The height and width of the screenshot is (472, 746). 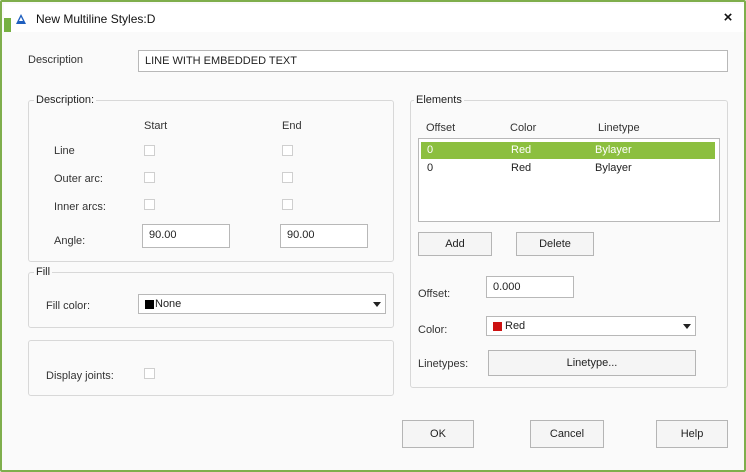 What do you see at coordinates (591, 326) in the screenshot?
I see `color-select: Red` at bounding box center [591, 326].